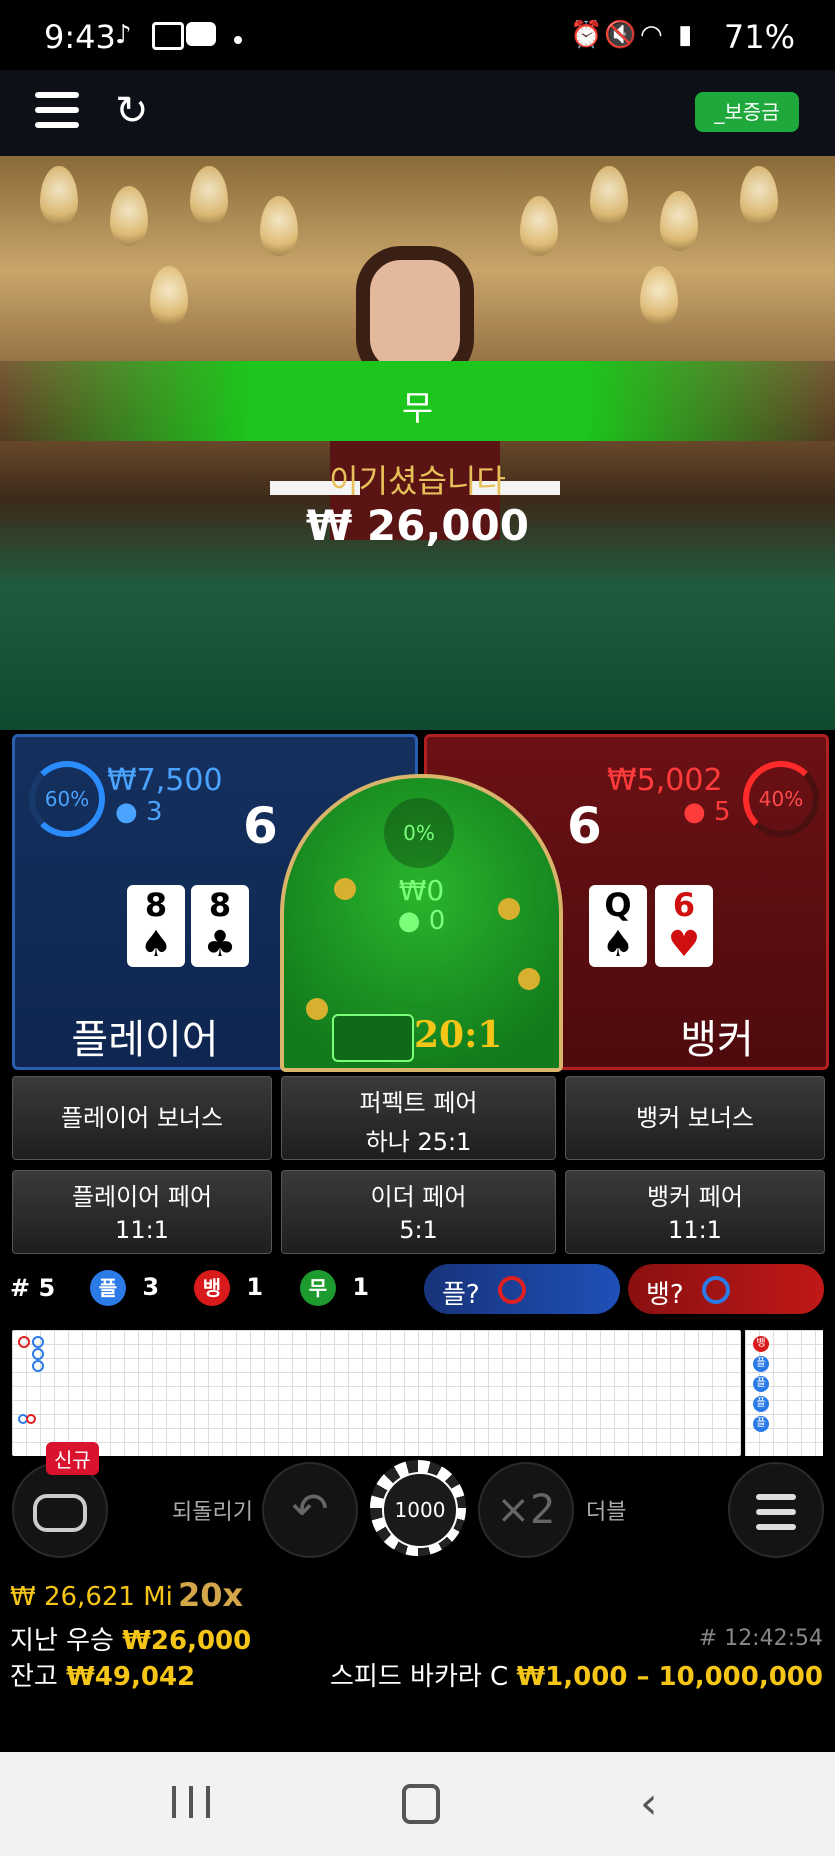 Image resolution: width=835 pixels, height=1856 pixels. Describe the element at coordinates (421, 1804) in the screenshot. I see `home-icon` at that location.